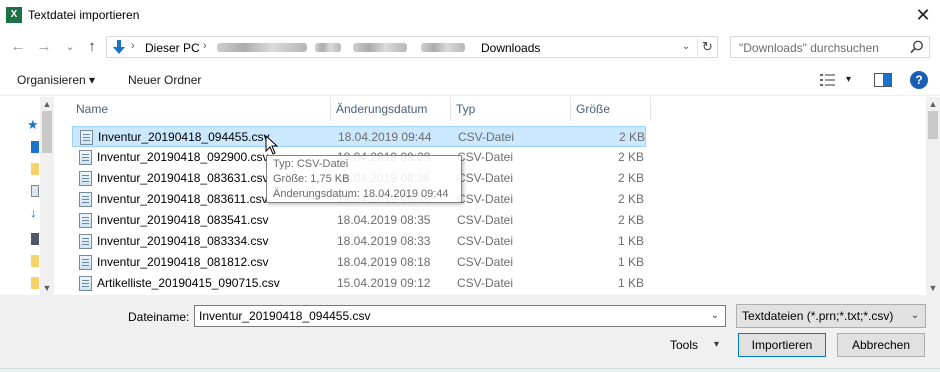  I want to click on file-name: Inventur_20190418_083611.csv, so click(182, 199).